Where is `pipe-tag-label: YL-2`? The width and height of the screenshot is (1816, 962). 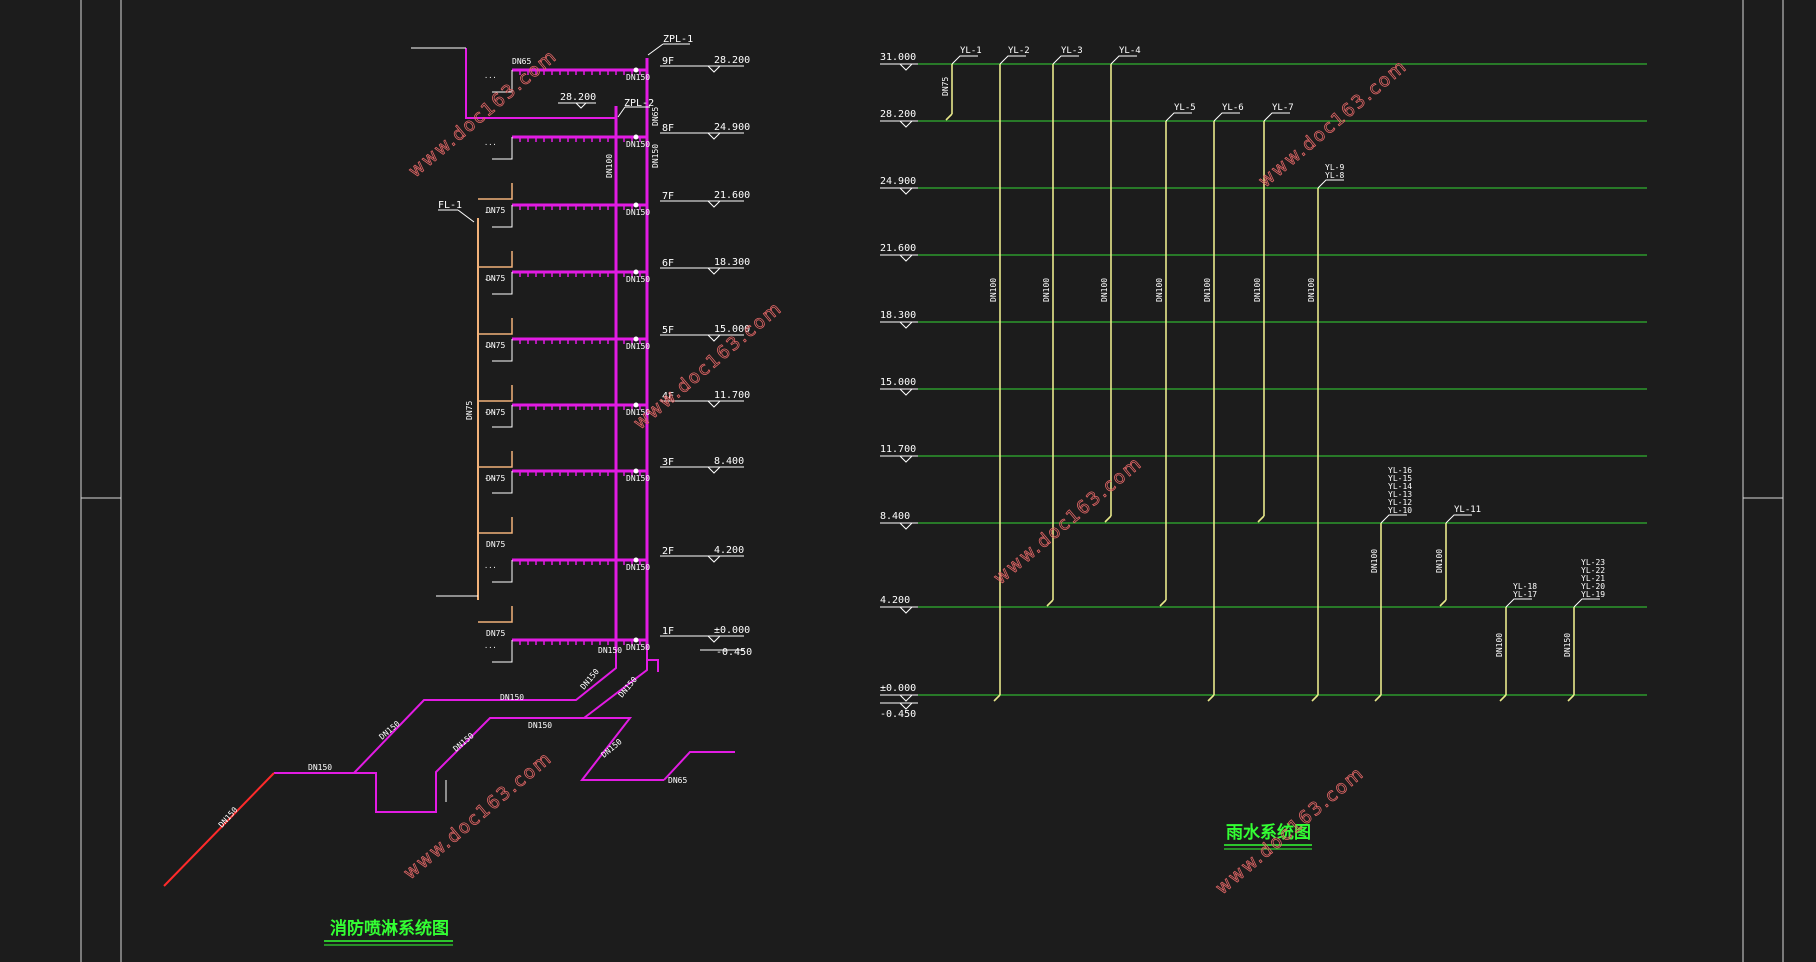 pipe-tag-label: YL-2 is located at coordinates (1019, 51).